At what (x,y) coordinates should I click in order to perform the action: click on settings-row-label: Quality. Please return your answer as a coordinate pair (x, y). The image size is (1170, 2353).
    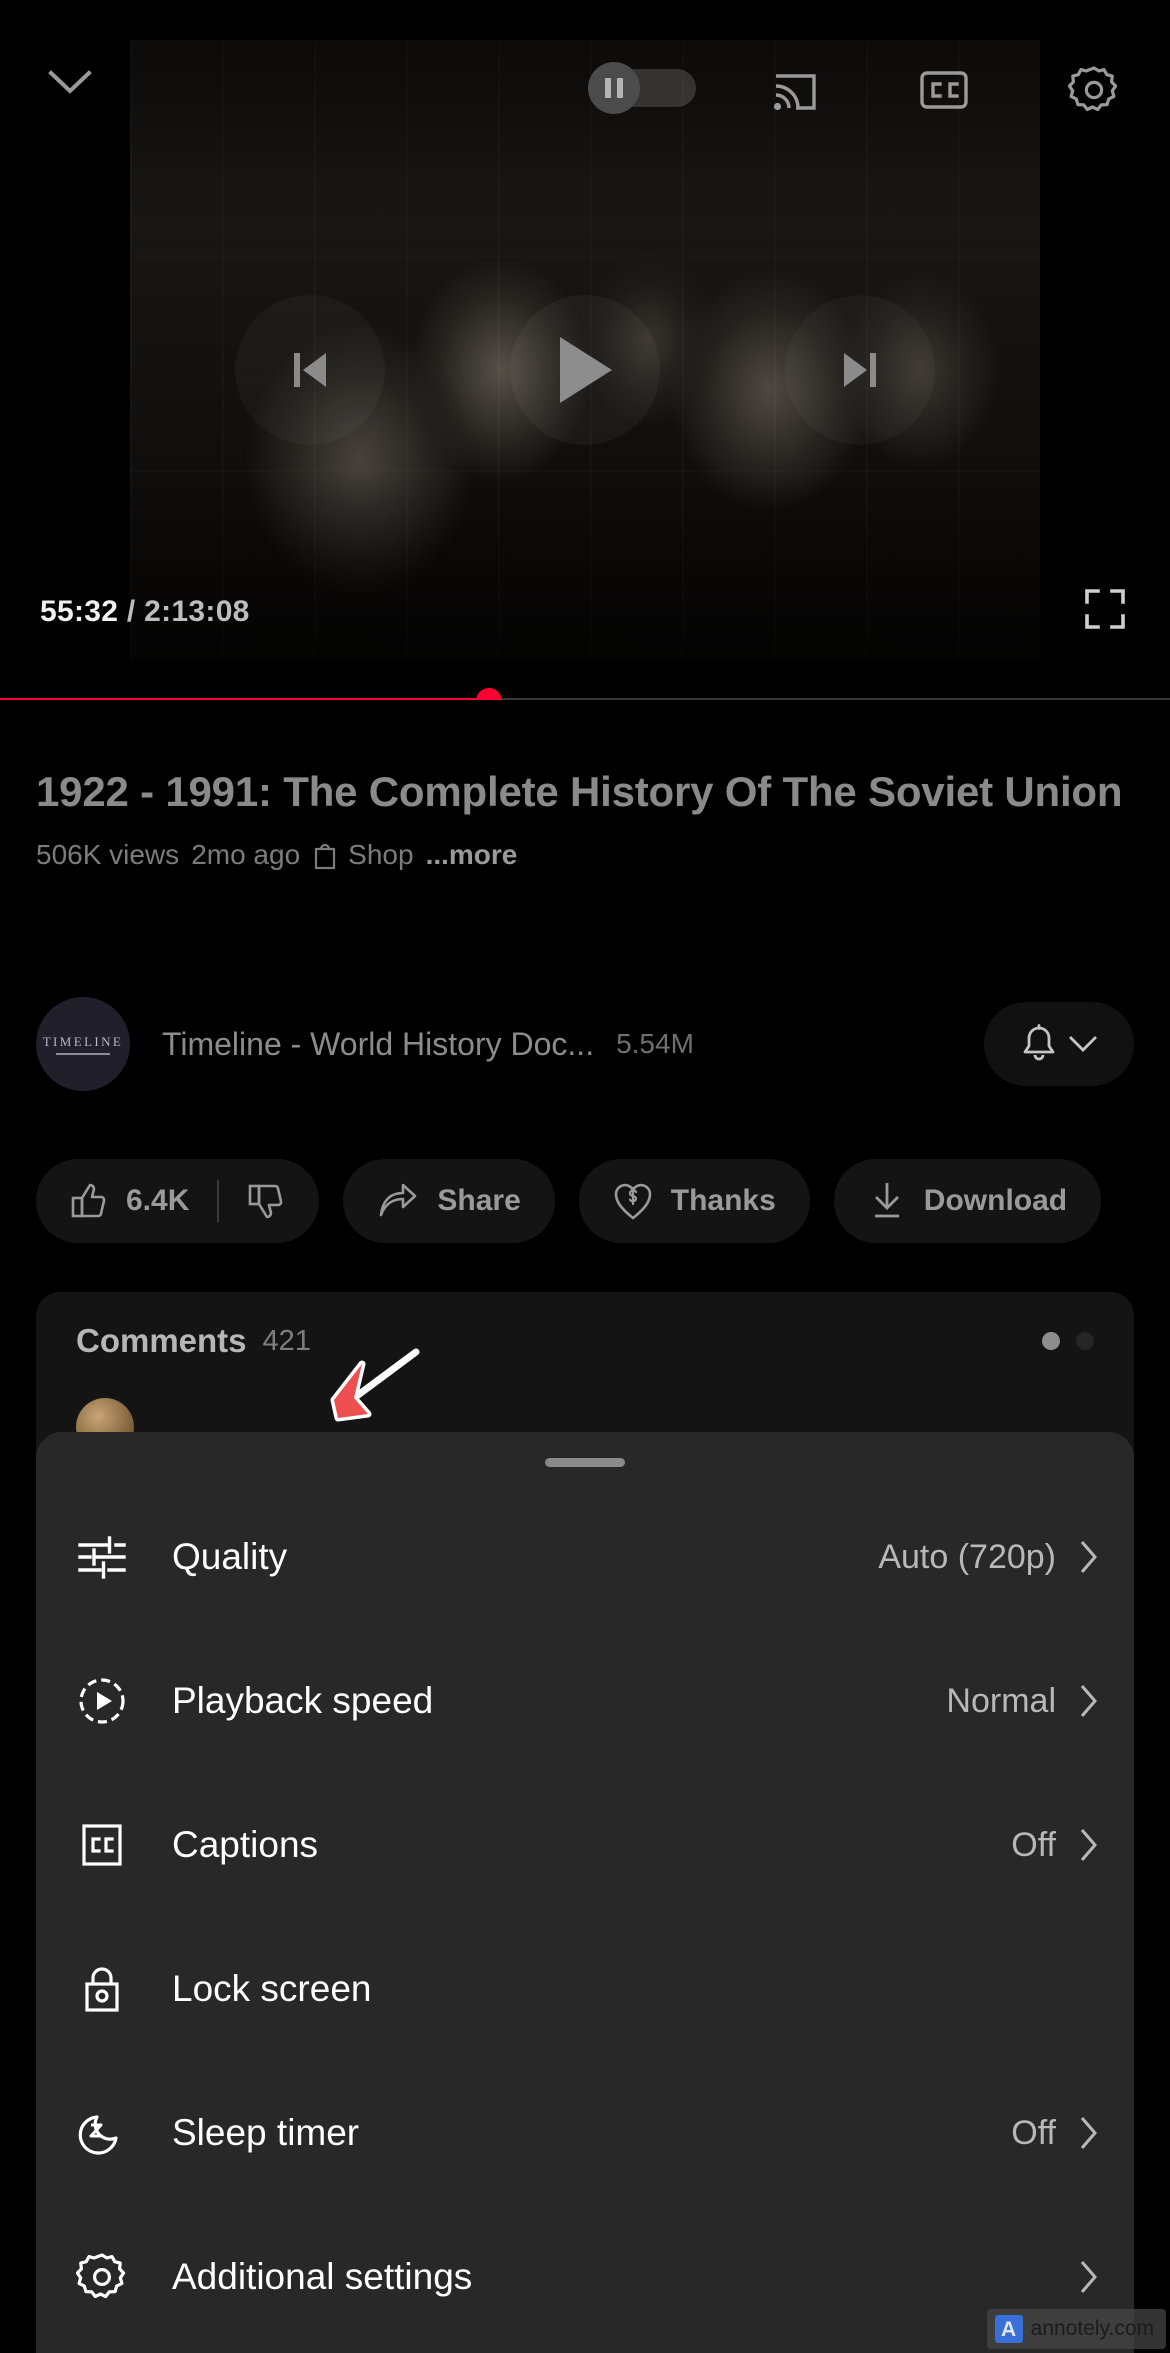
    Looking at the image, I should click on (230, 1556).